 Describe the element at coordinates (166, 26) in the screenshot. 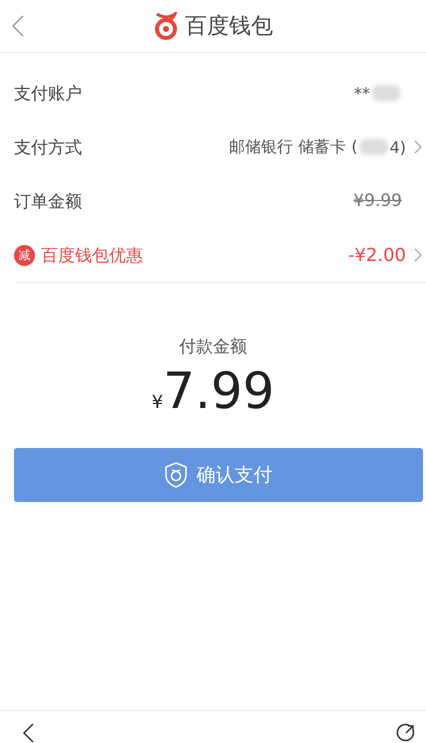

I see `logo-icon` at that location.